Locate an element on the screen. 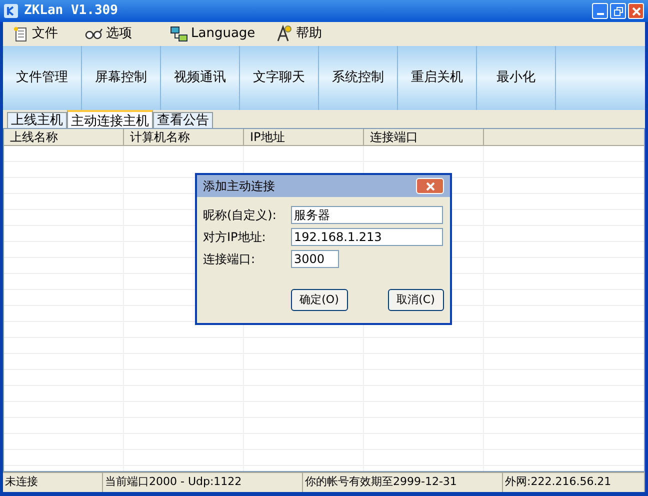 This screenshot has width=648, height=496. tab: 主动连接主机 is located at coordinates (110, 119).